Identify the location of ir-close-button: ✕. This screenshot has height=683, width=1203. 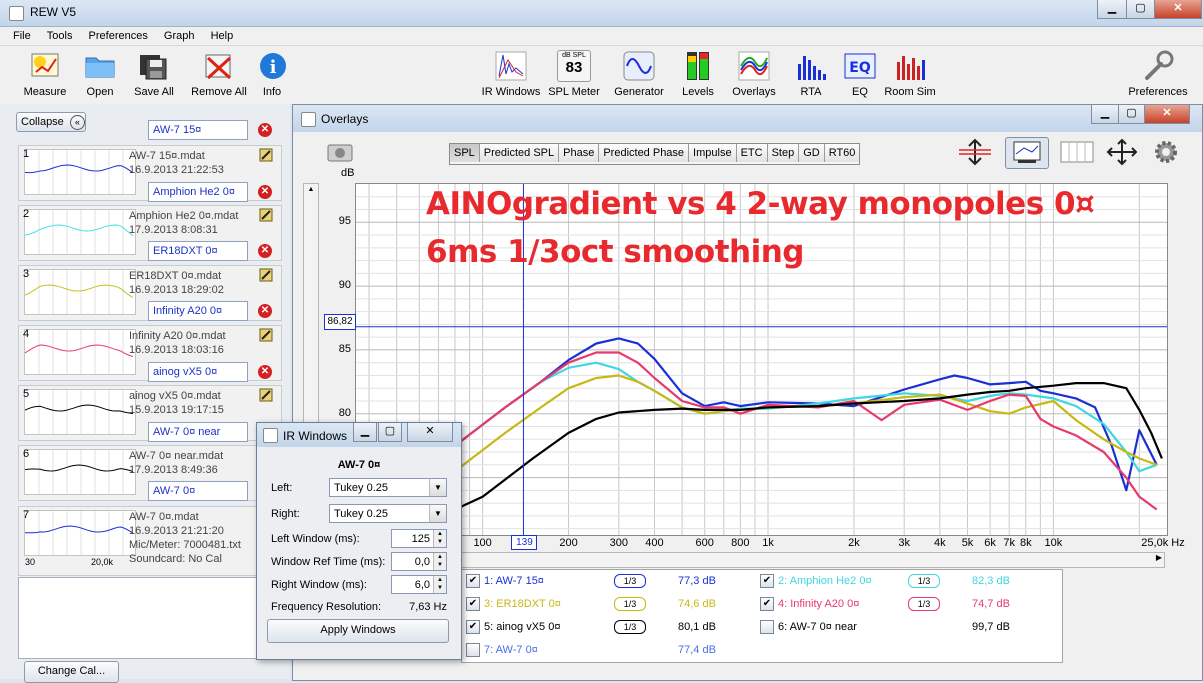
(430, 432).